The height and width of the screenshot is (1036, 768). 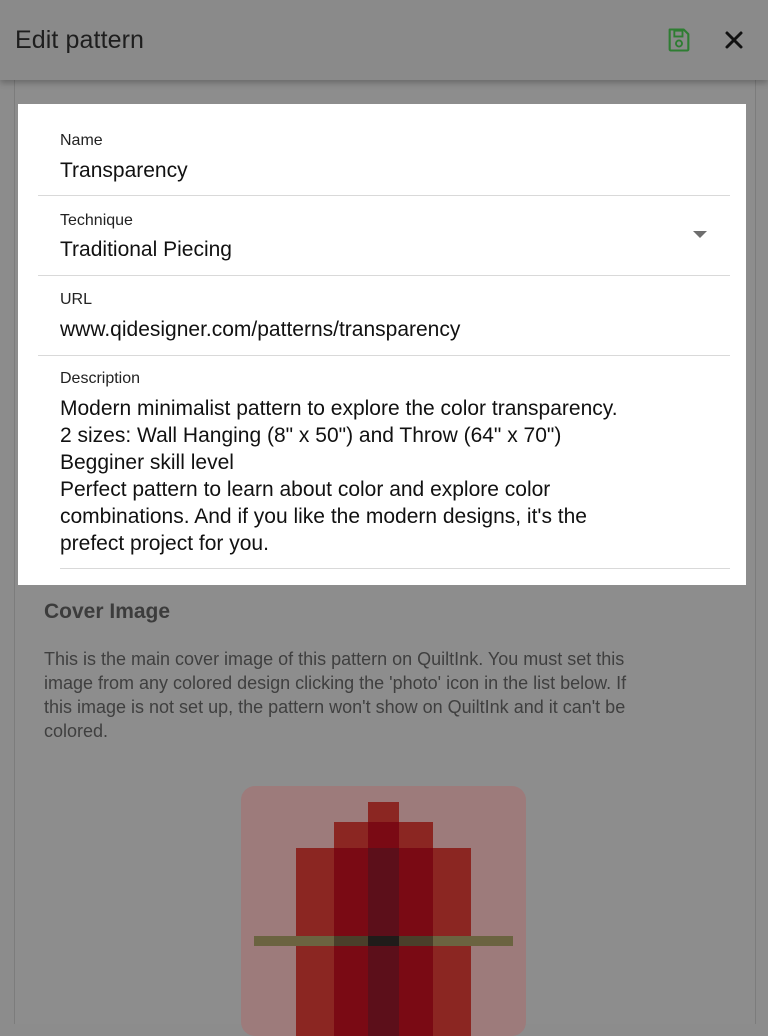 I want to click on dropdown-arrow-icon, so click(x=700, y=234).